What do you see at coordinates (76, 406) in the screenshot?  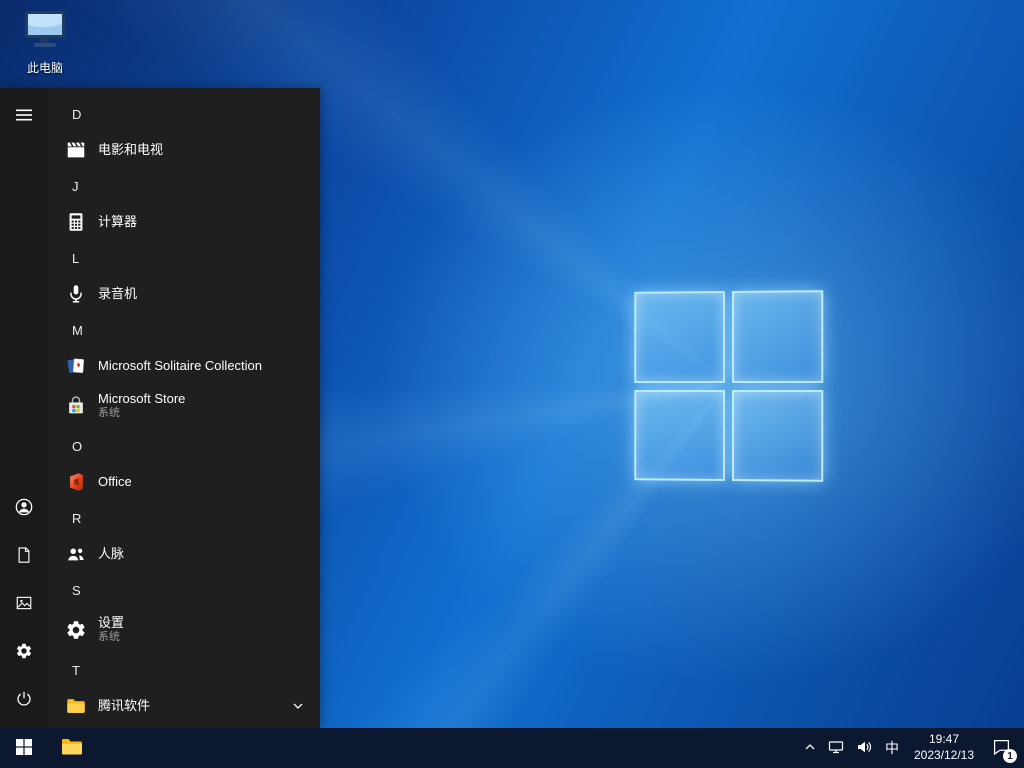 I see `store-icon` at bounding box center [76, 406].